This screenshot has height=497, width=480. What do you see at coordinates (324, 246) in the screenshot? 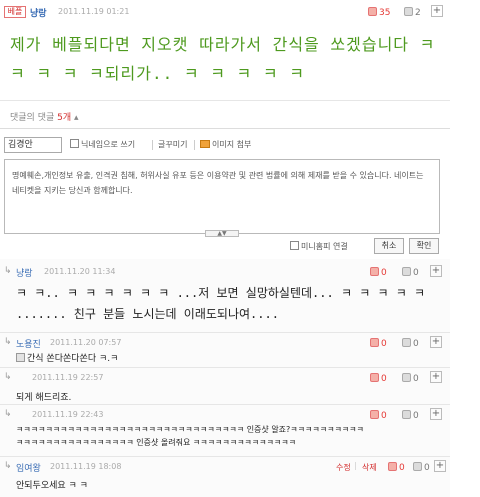
I see `minihompi-label: 미니홈피 연결` at bounding box center [324, 246].